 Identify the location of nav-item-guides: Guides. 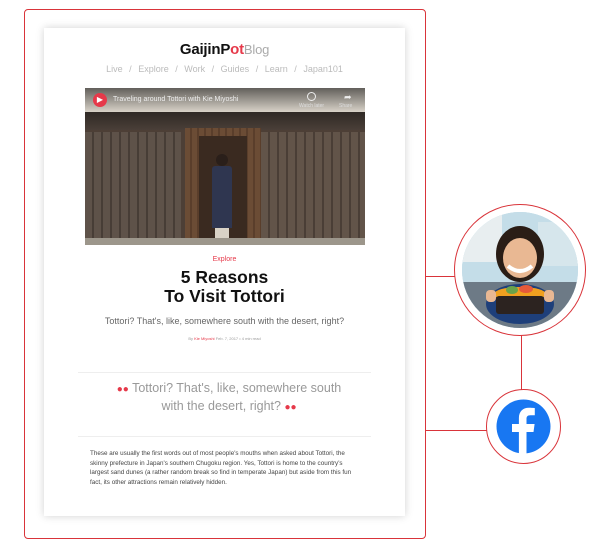
(235, 69).